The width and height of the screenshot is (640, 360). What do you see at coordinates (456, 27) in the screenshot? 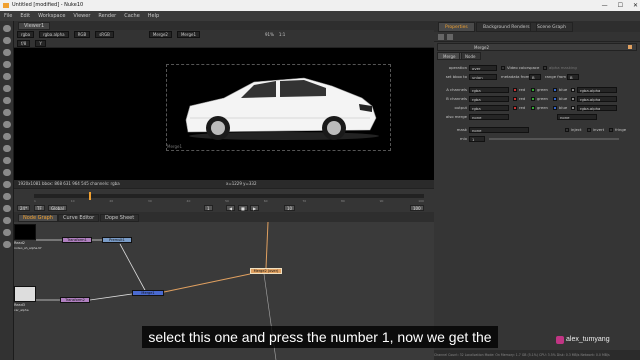
I see `tab-properties: Properties` at bounding box center [456, 27].